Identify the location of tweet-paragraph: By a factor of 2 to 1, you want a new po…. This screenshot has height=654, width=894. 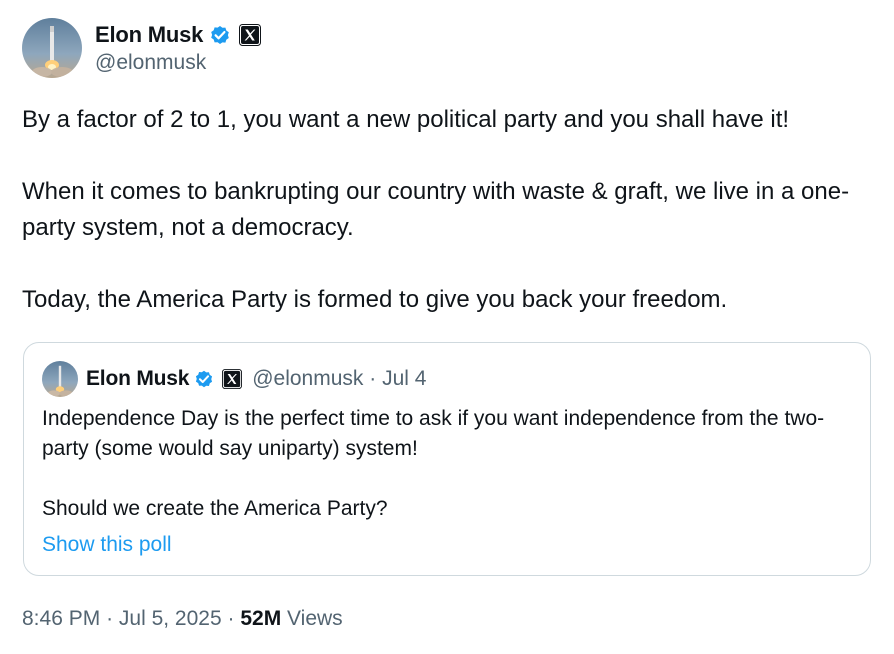
(406, 119).